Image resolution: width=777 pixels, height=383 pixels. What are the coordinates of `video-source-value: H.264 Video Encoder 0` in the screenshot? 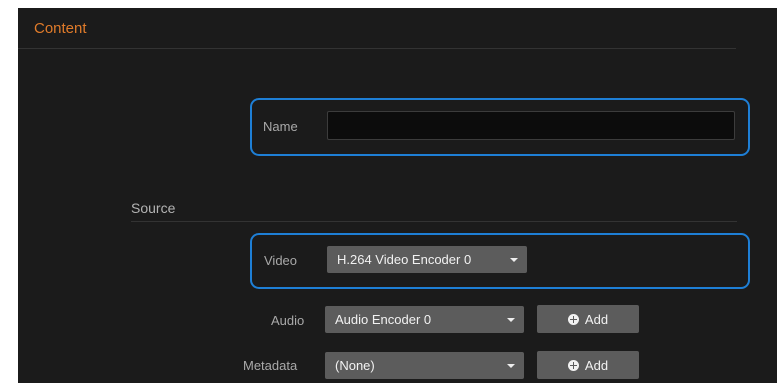 It's located at (404, 259).